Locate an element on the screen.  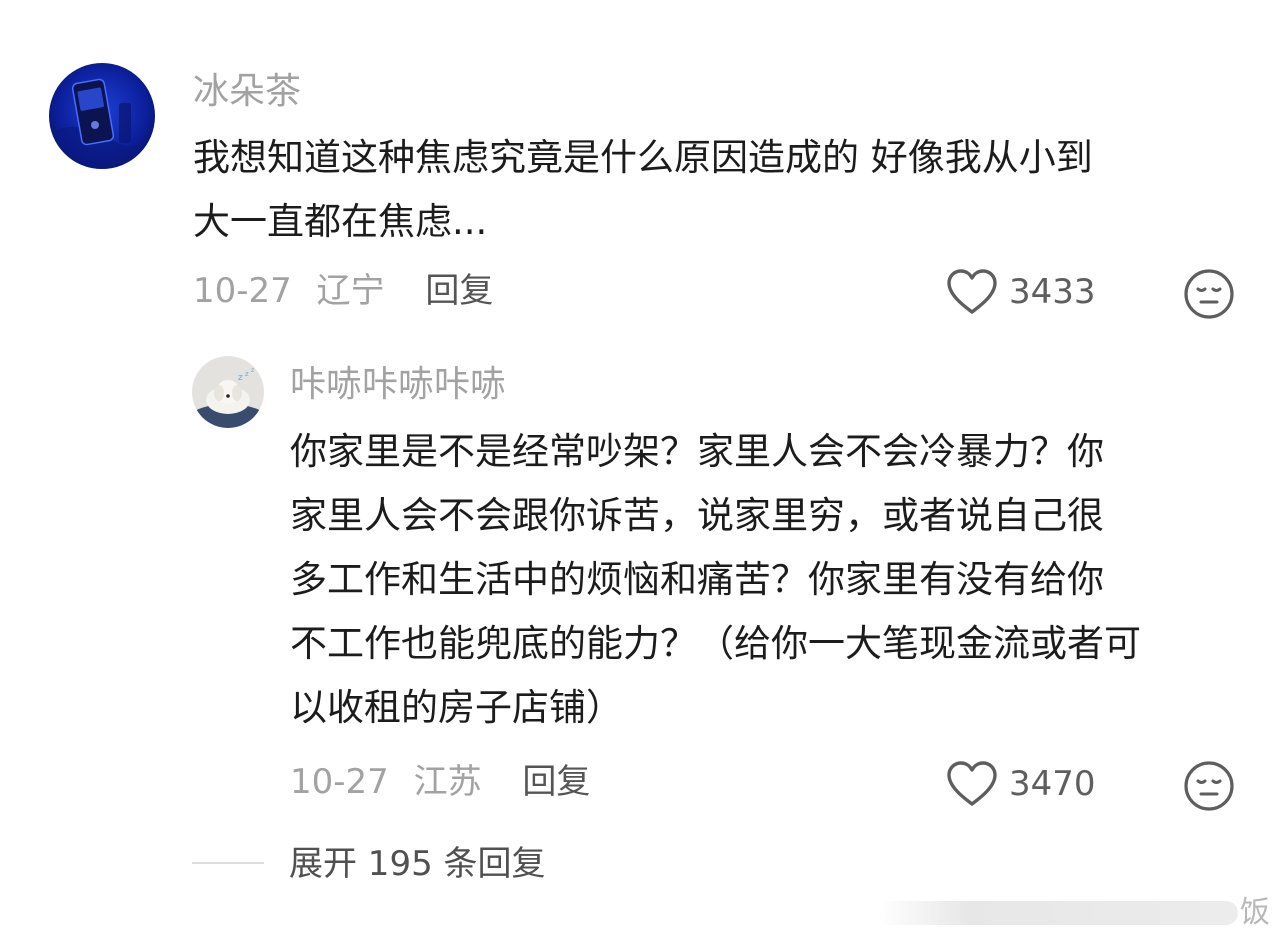
reply-like-button: 3470 is located at coordinates (1020, 784).